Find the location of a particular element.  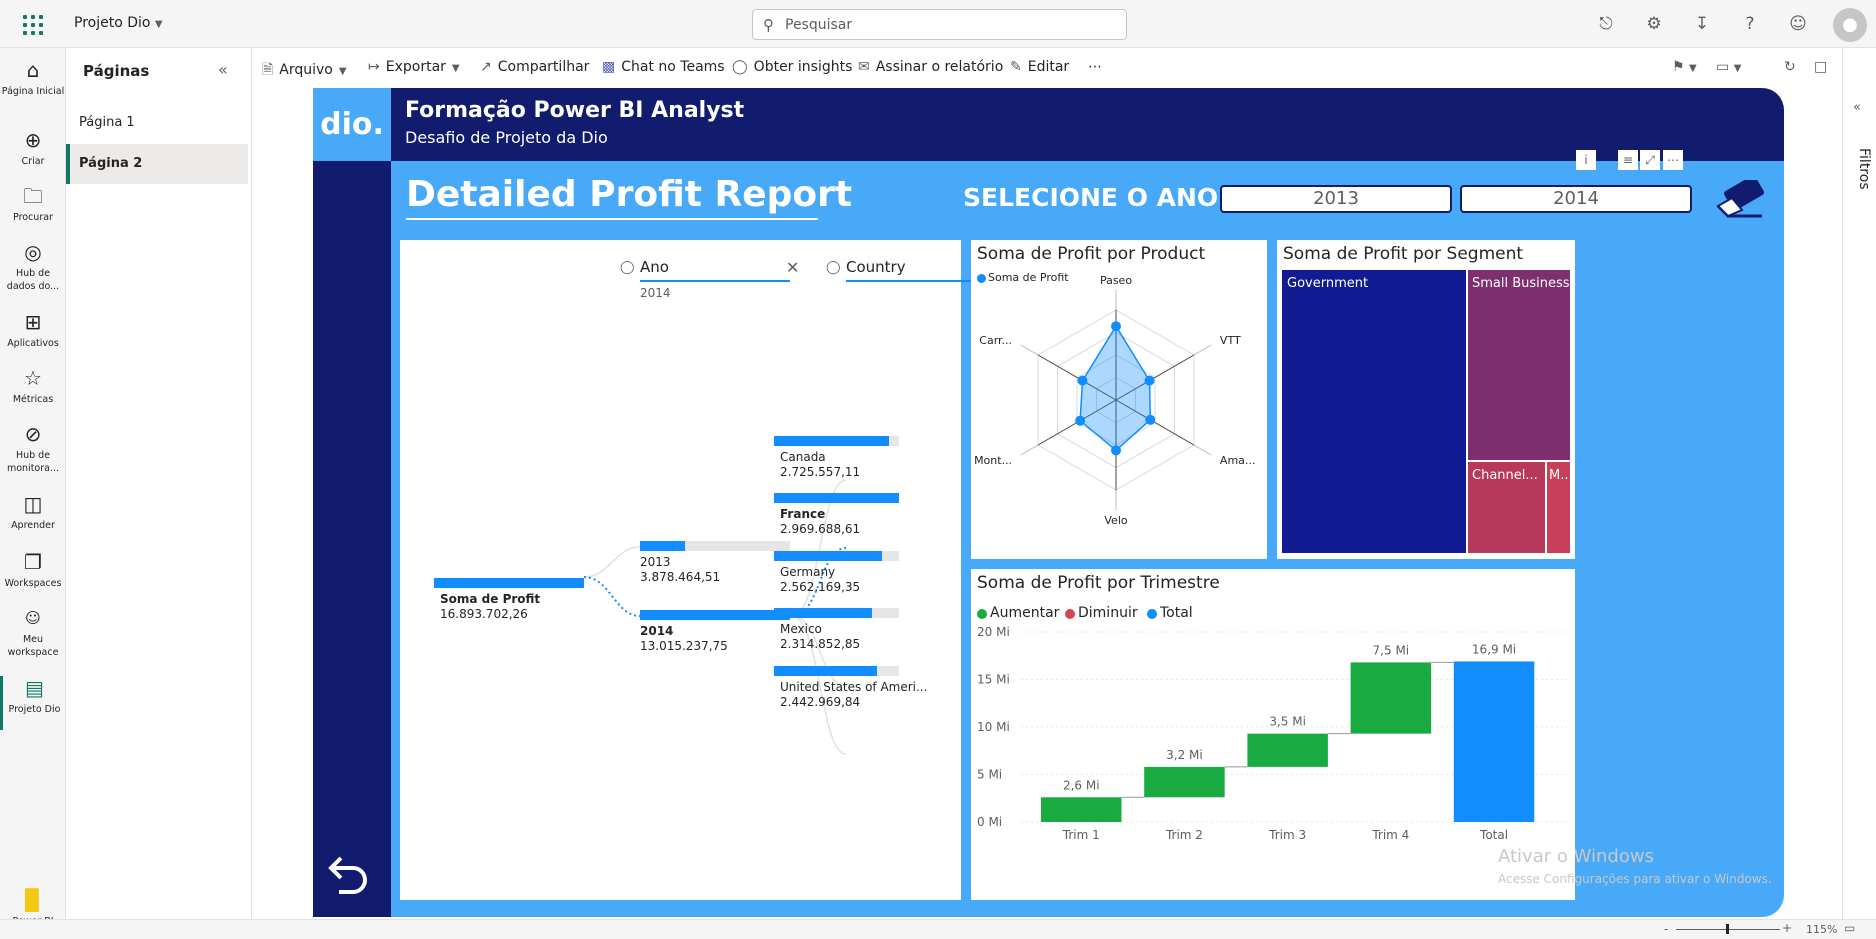

country-node-label: Canada is located at coordinates (803, 457).